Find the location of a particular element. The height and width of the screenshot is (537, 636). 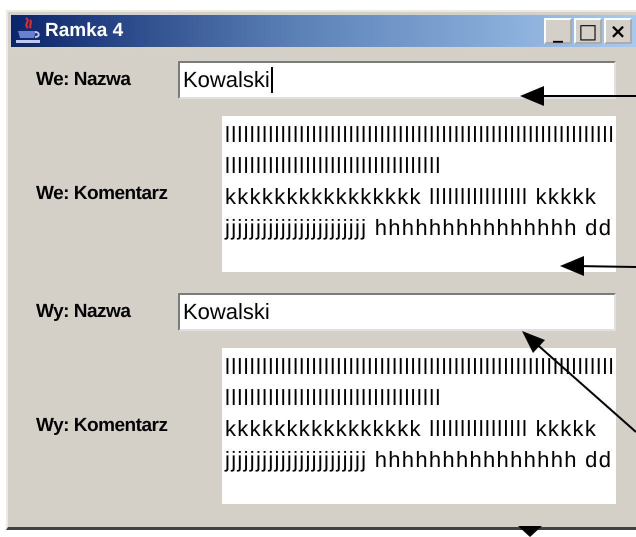

field-label: We: Nazwa is located at coordinates (83, 80).